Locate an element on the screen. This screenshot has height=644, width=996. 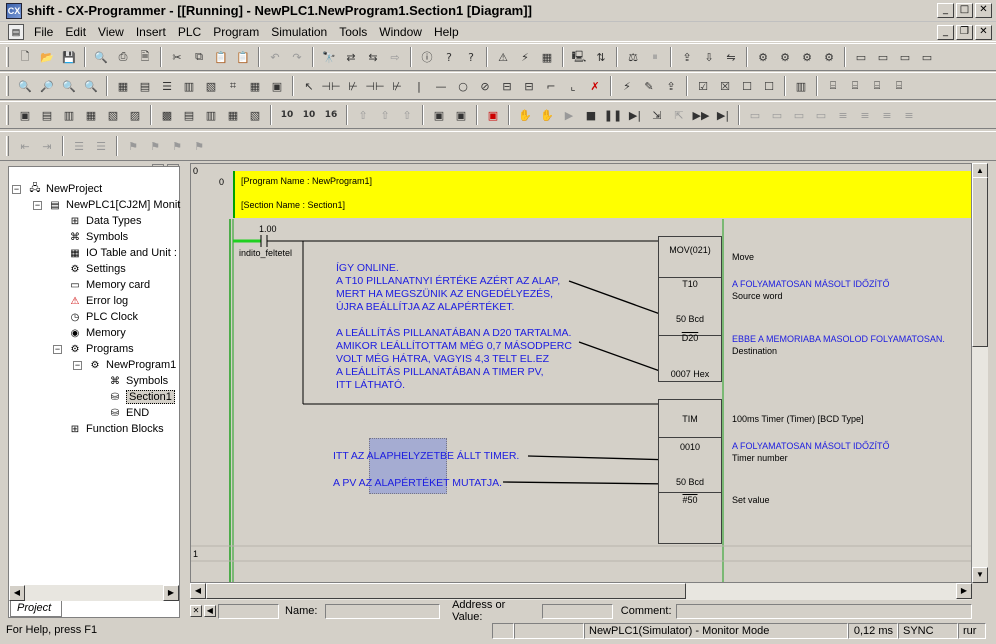
sim-connect-icon: ▣ is located at coordinates (493, 115).